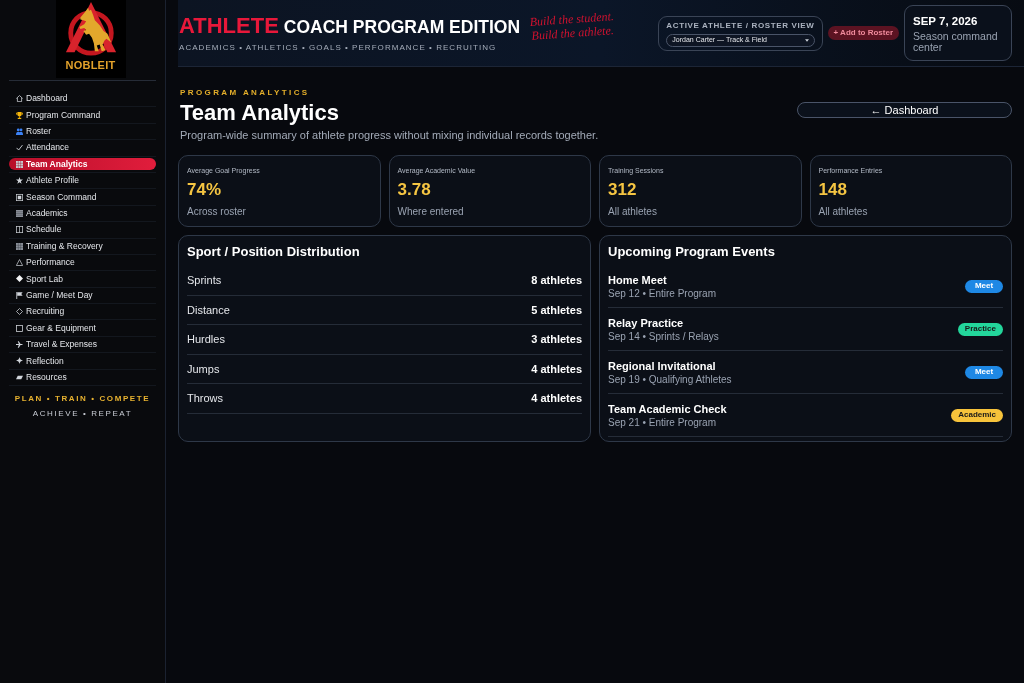  I want to click on sidebar-item: Gear & Equipment, so click(82, 328).